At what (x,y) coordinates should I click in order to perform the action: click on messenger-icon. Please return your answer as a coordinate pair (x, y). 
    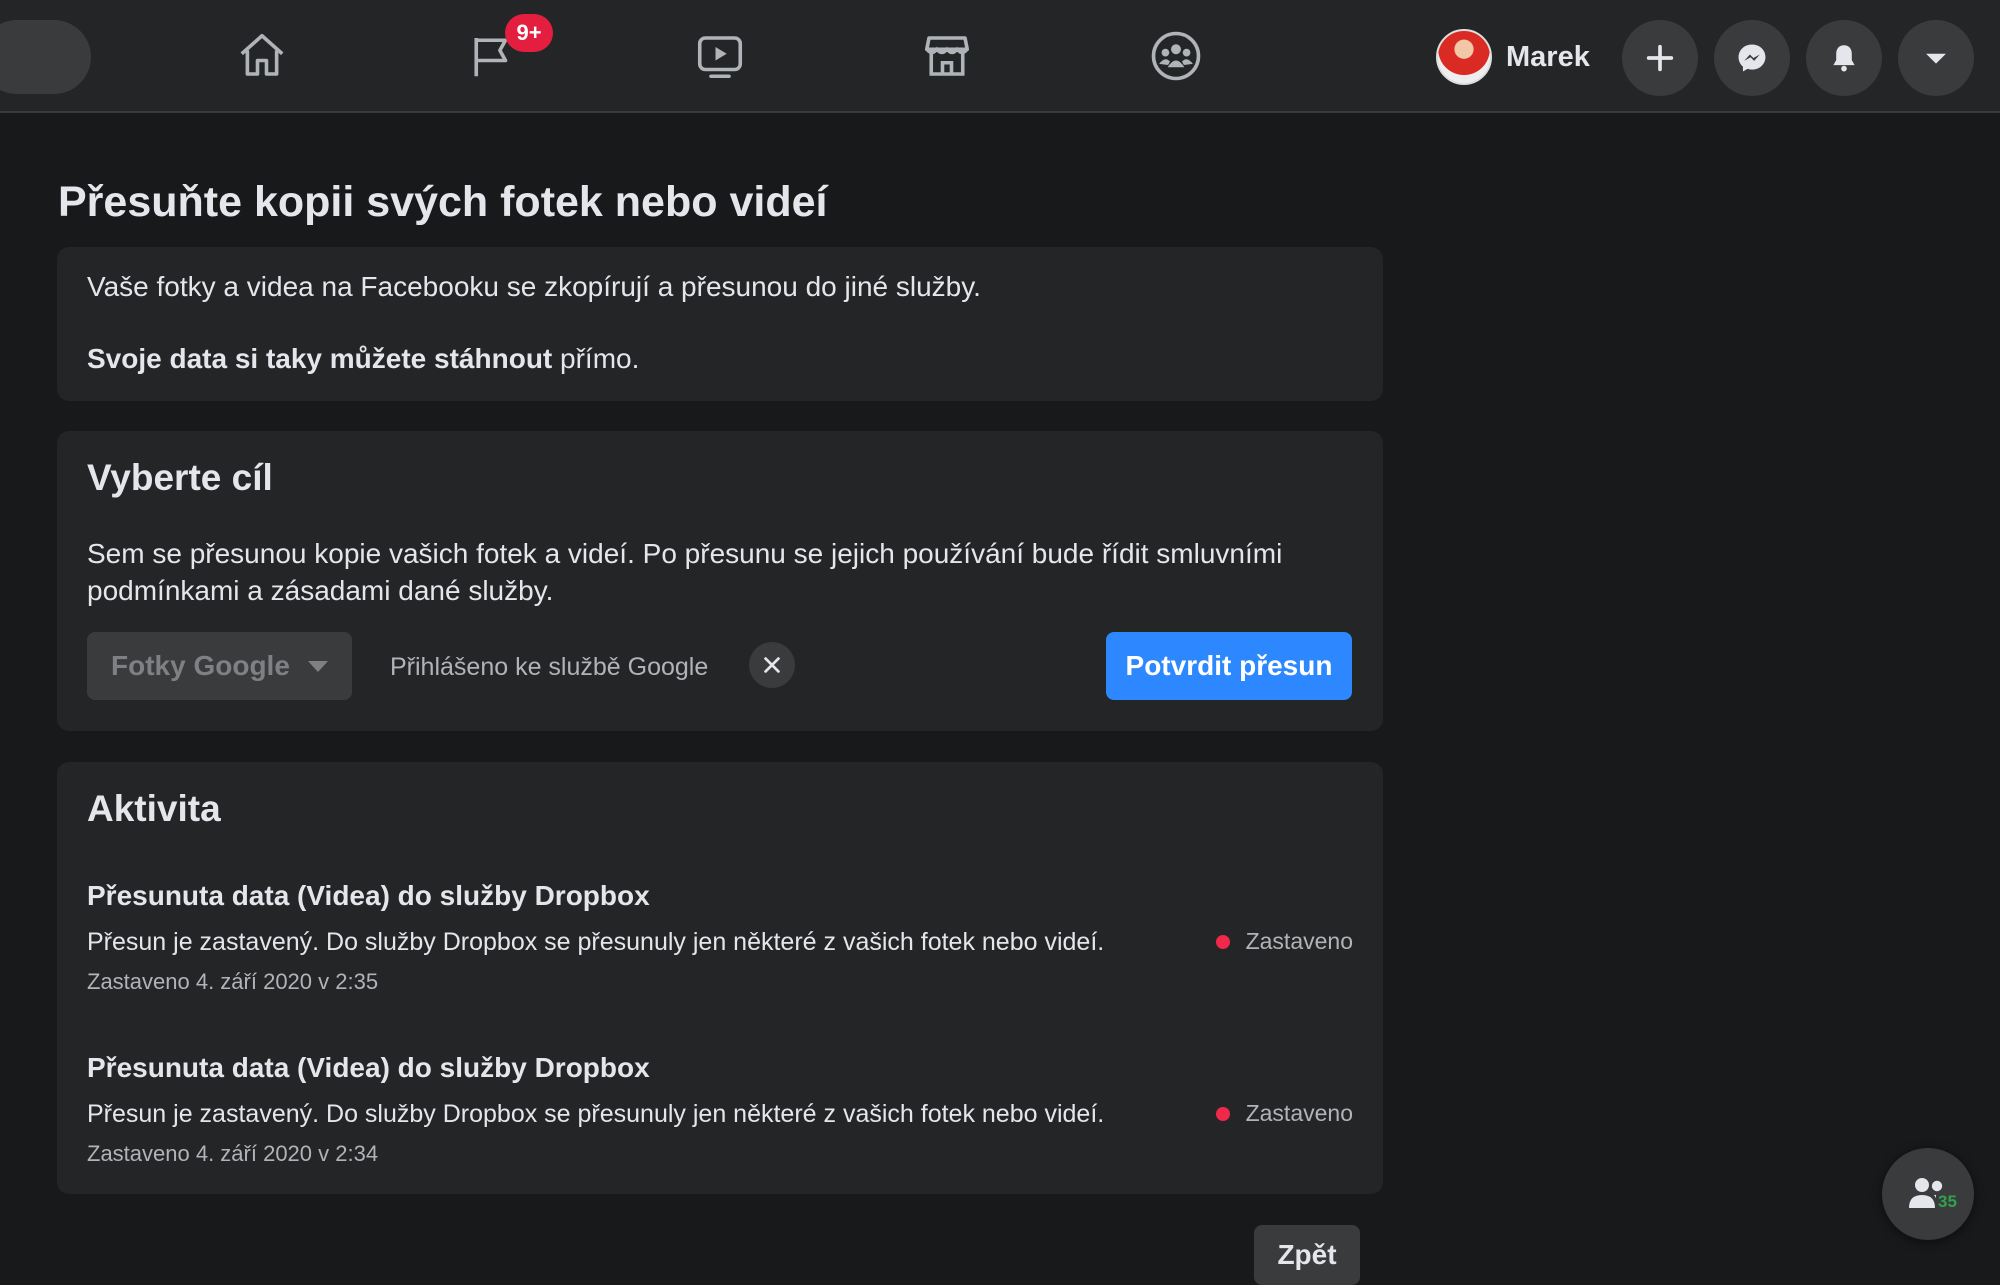
    Looking at the image, I should click on (1752, 58).